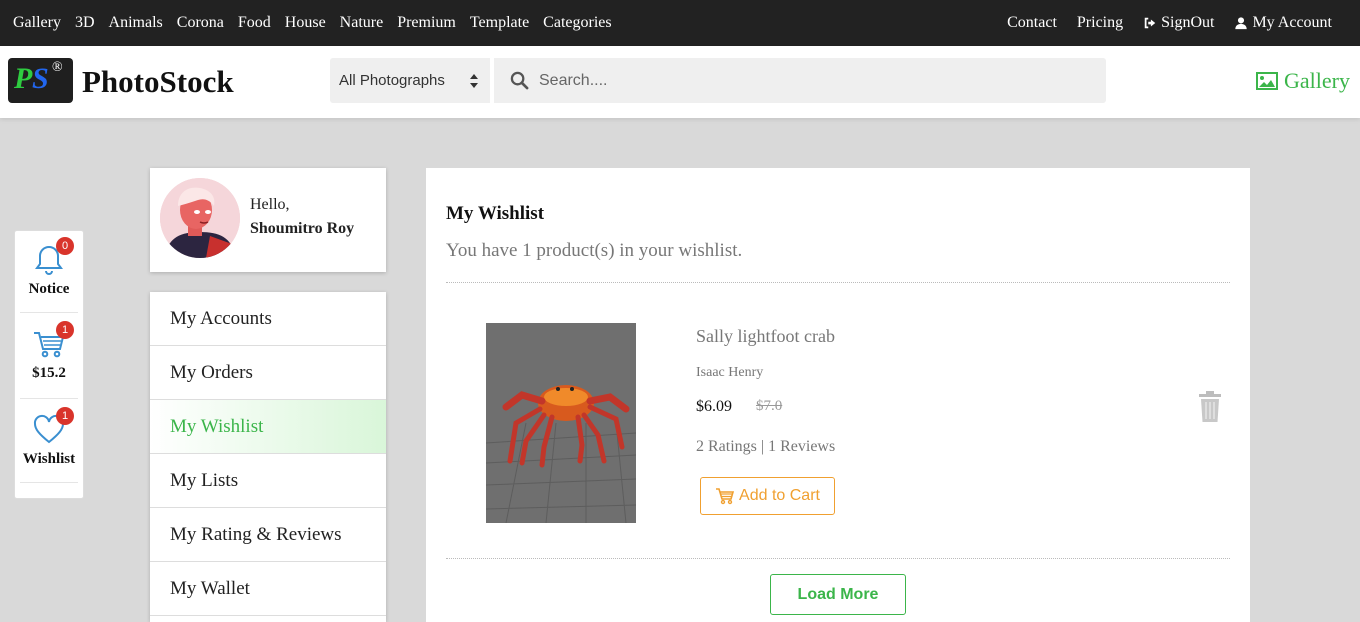  Describe the element at coordinates (1317, 80) in the screenshot. I see `gallery-link-label: Gallery` at that location.